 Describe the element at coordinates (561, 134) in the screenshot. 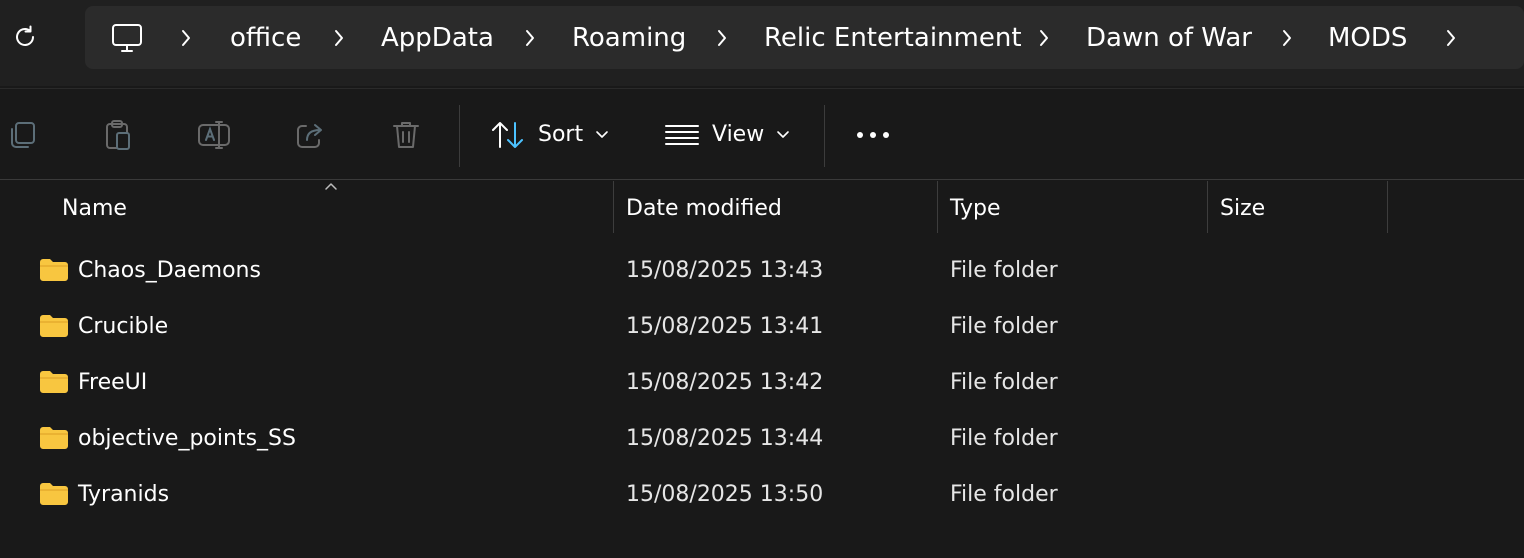

I see `sort-label: Sort` at that location.